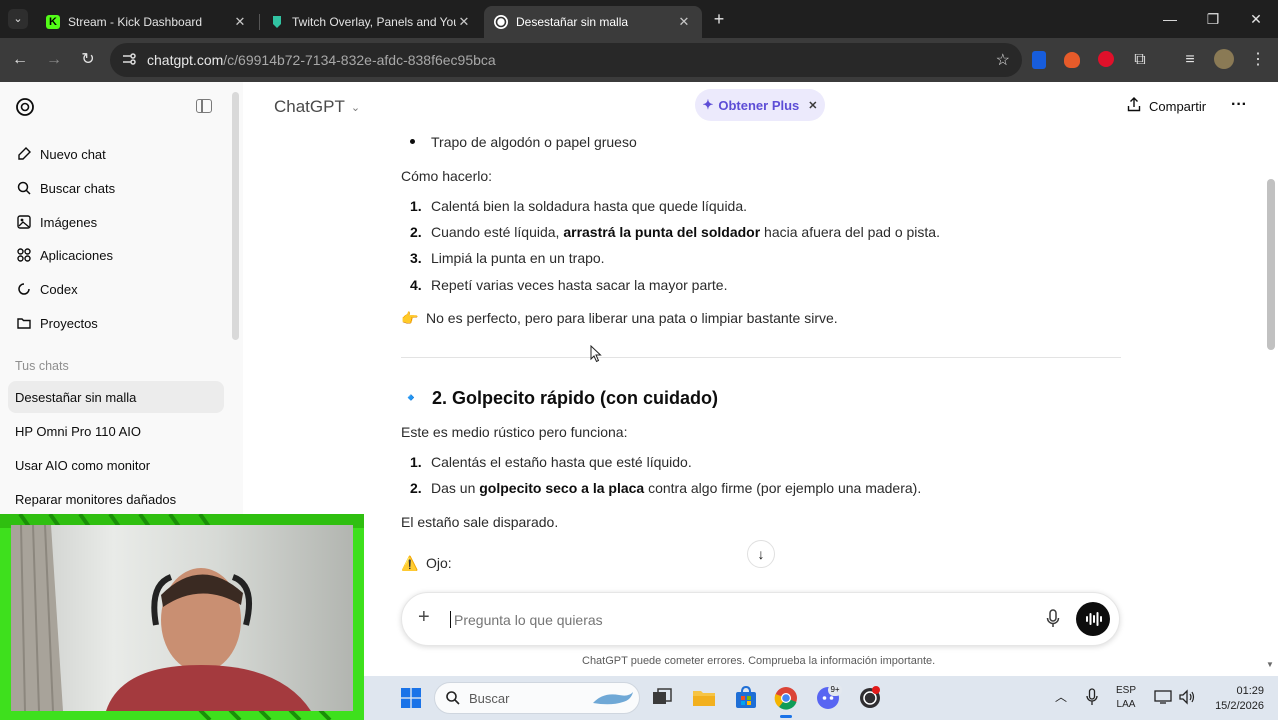 Image resolution: width=1278 pixels, height=720 pixels. What do you see at coordinates (1270, 664) in the screenshot?
I see `scroll-down-arrow-icon: ▼` at bounding box center [1270, 664].